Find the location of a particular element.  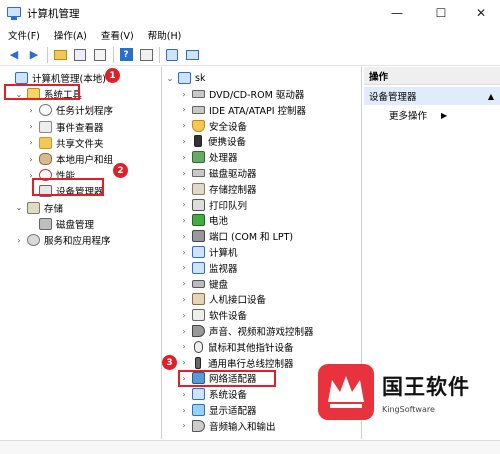

menu-action: 操作(A) is located at coordinates (70, 35).